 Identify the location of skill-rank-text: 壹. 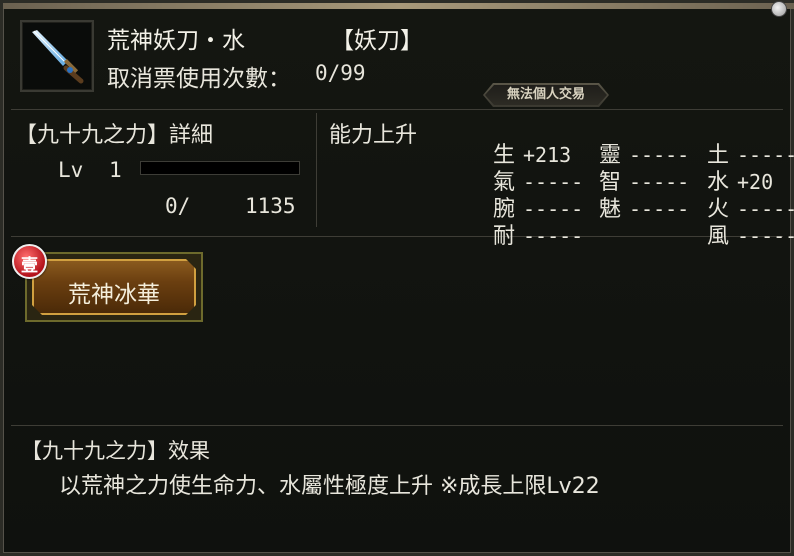
(29, 266).